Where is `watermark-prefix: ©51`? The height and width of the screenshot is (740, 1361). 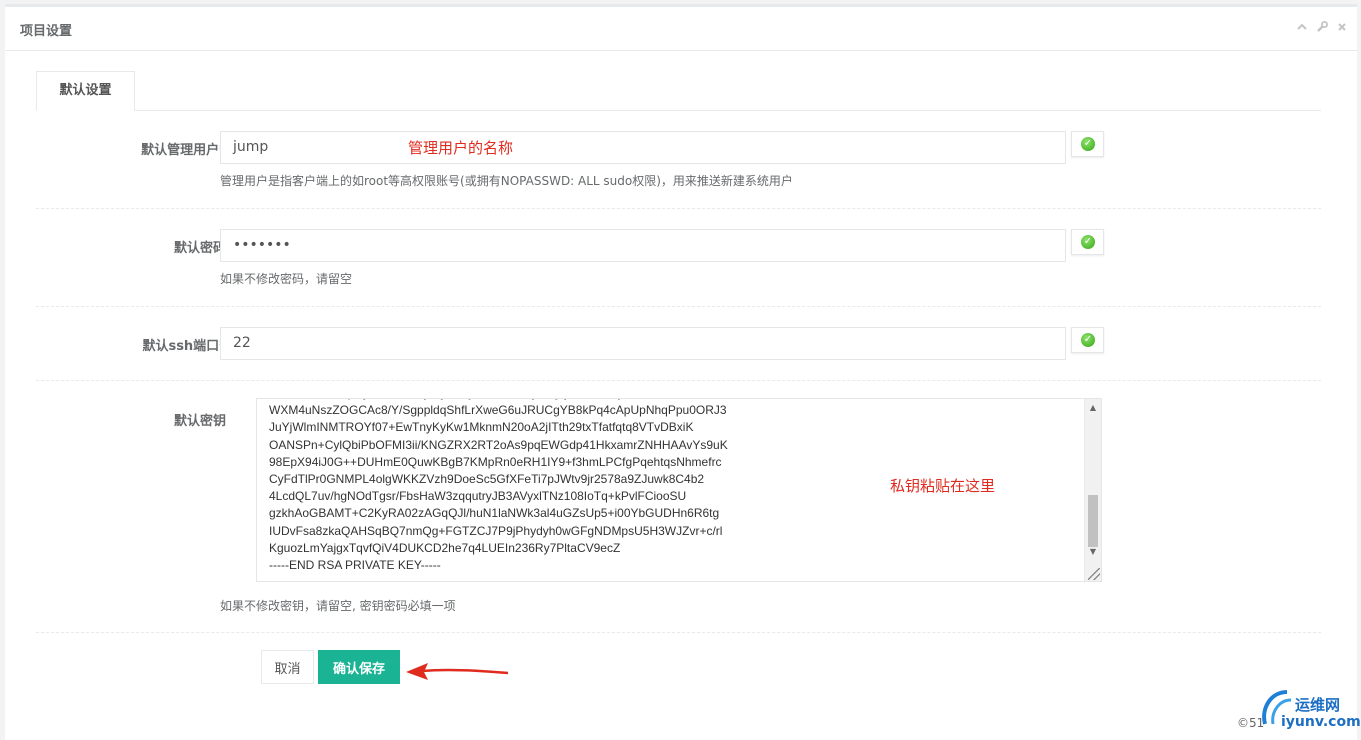 watermark-prefix: ©51 is located at coordinates (1251, 723).